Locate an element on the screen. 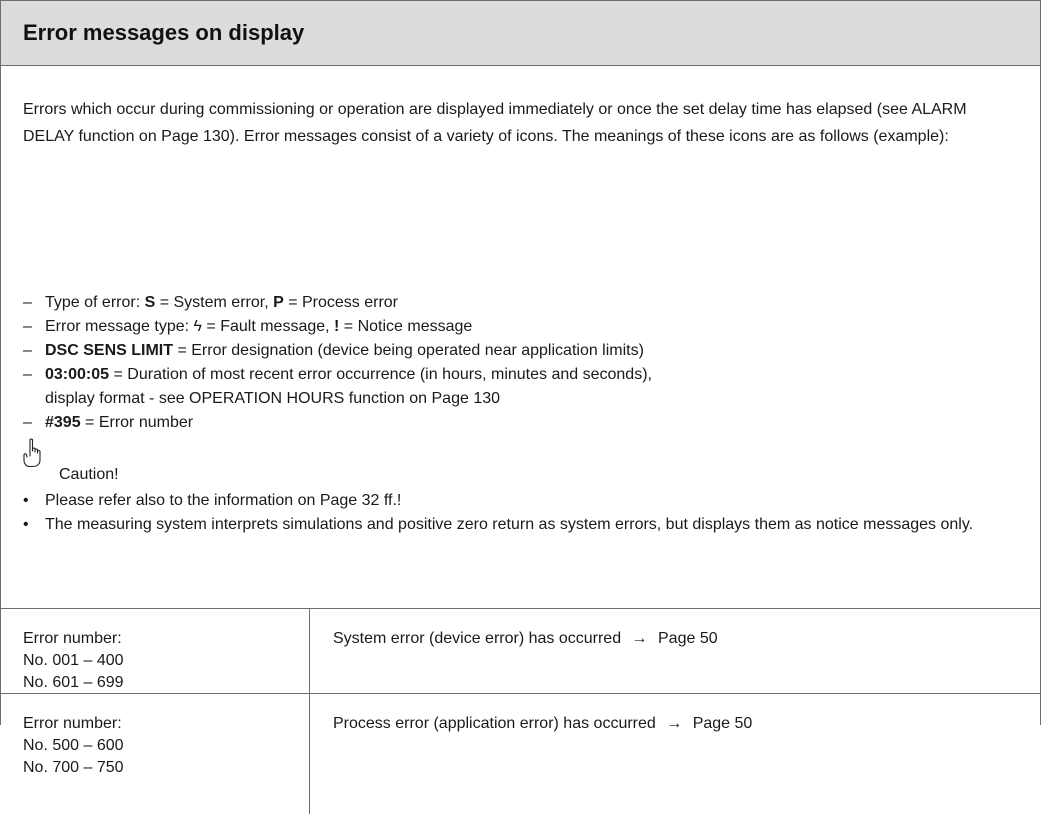  pointing-hand-icon is located at coordinates (32, 453).